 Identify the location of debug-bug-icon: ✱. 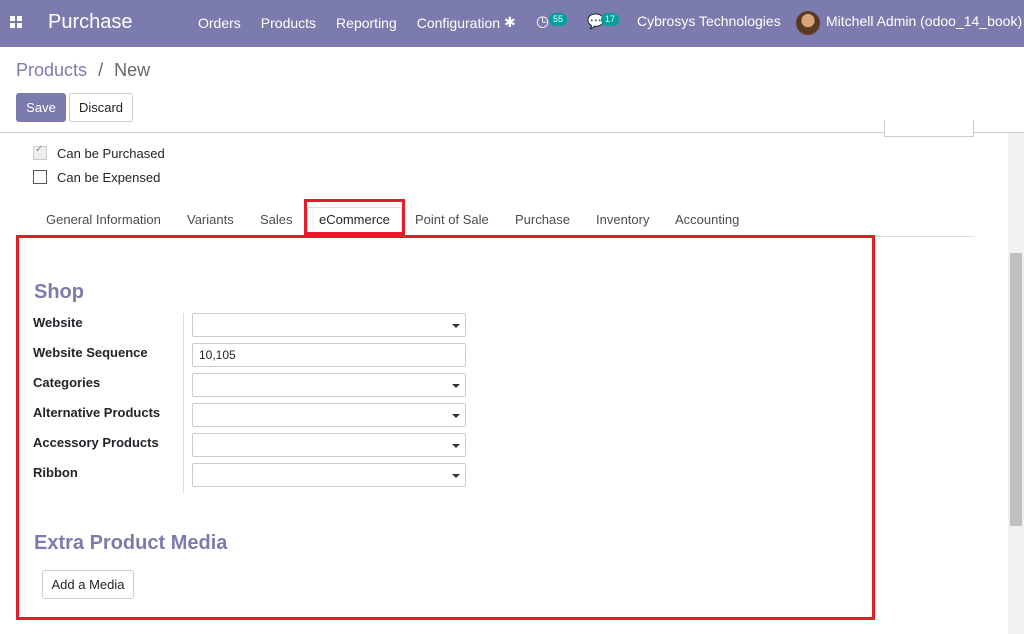
(510, 22).